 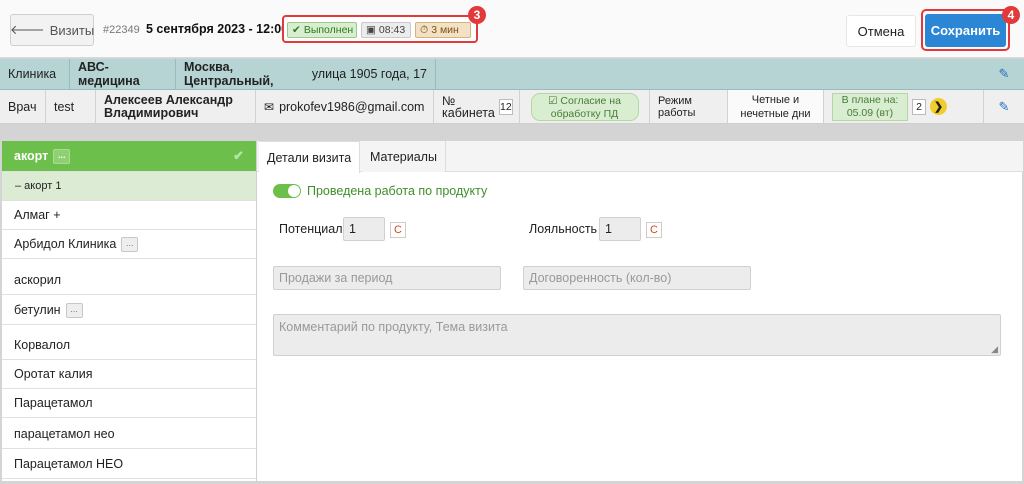 I want to click on status-badge: ✔ Выполнен, so click(x=322, y=30).